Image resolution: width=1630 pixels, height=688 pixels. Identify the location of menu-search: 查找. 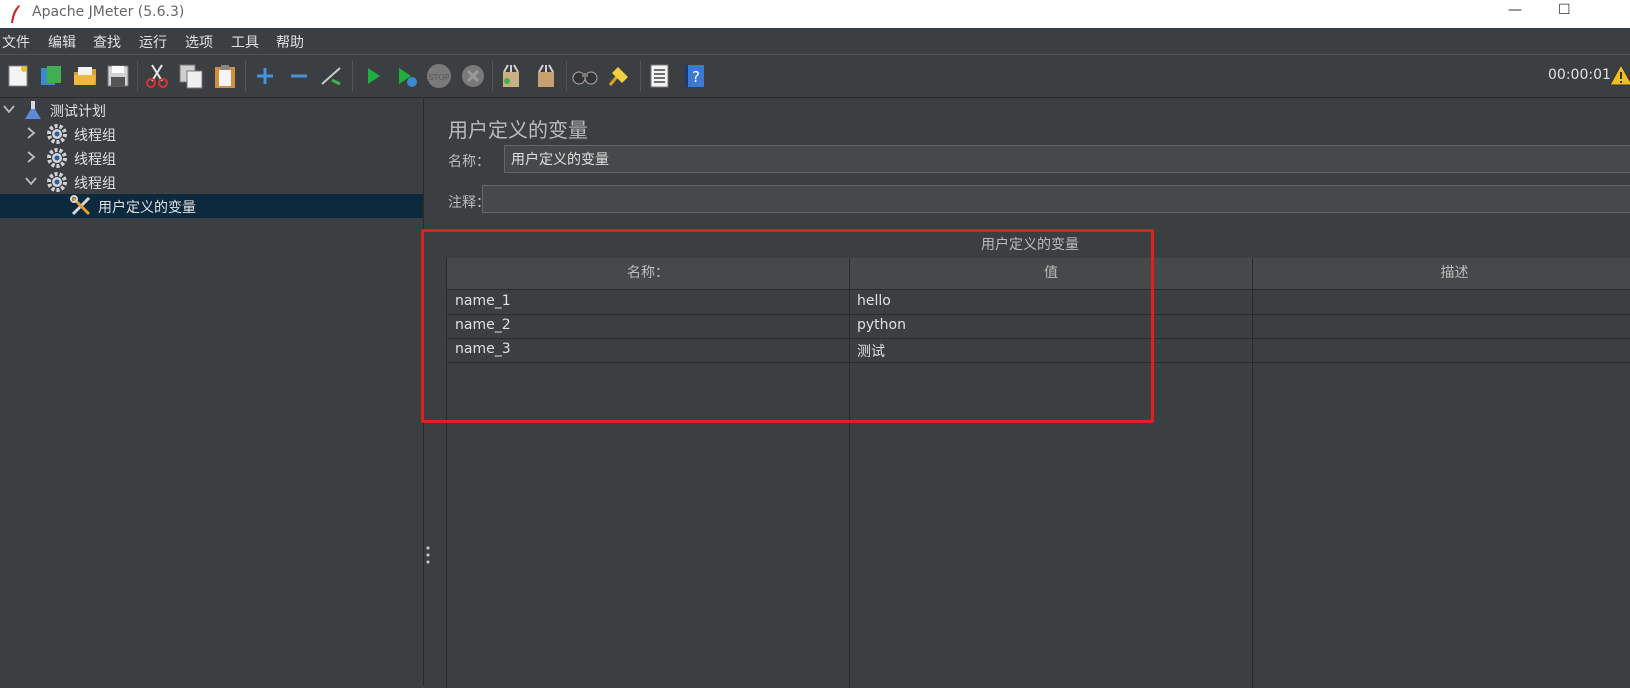
(107, 42).